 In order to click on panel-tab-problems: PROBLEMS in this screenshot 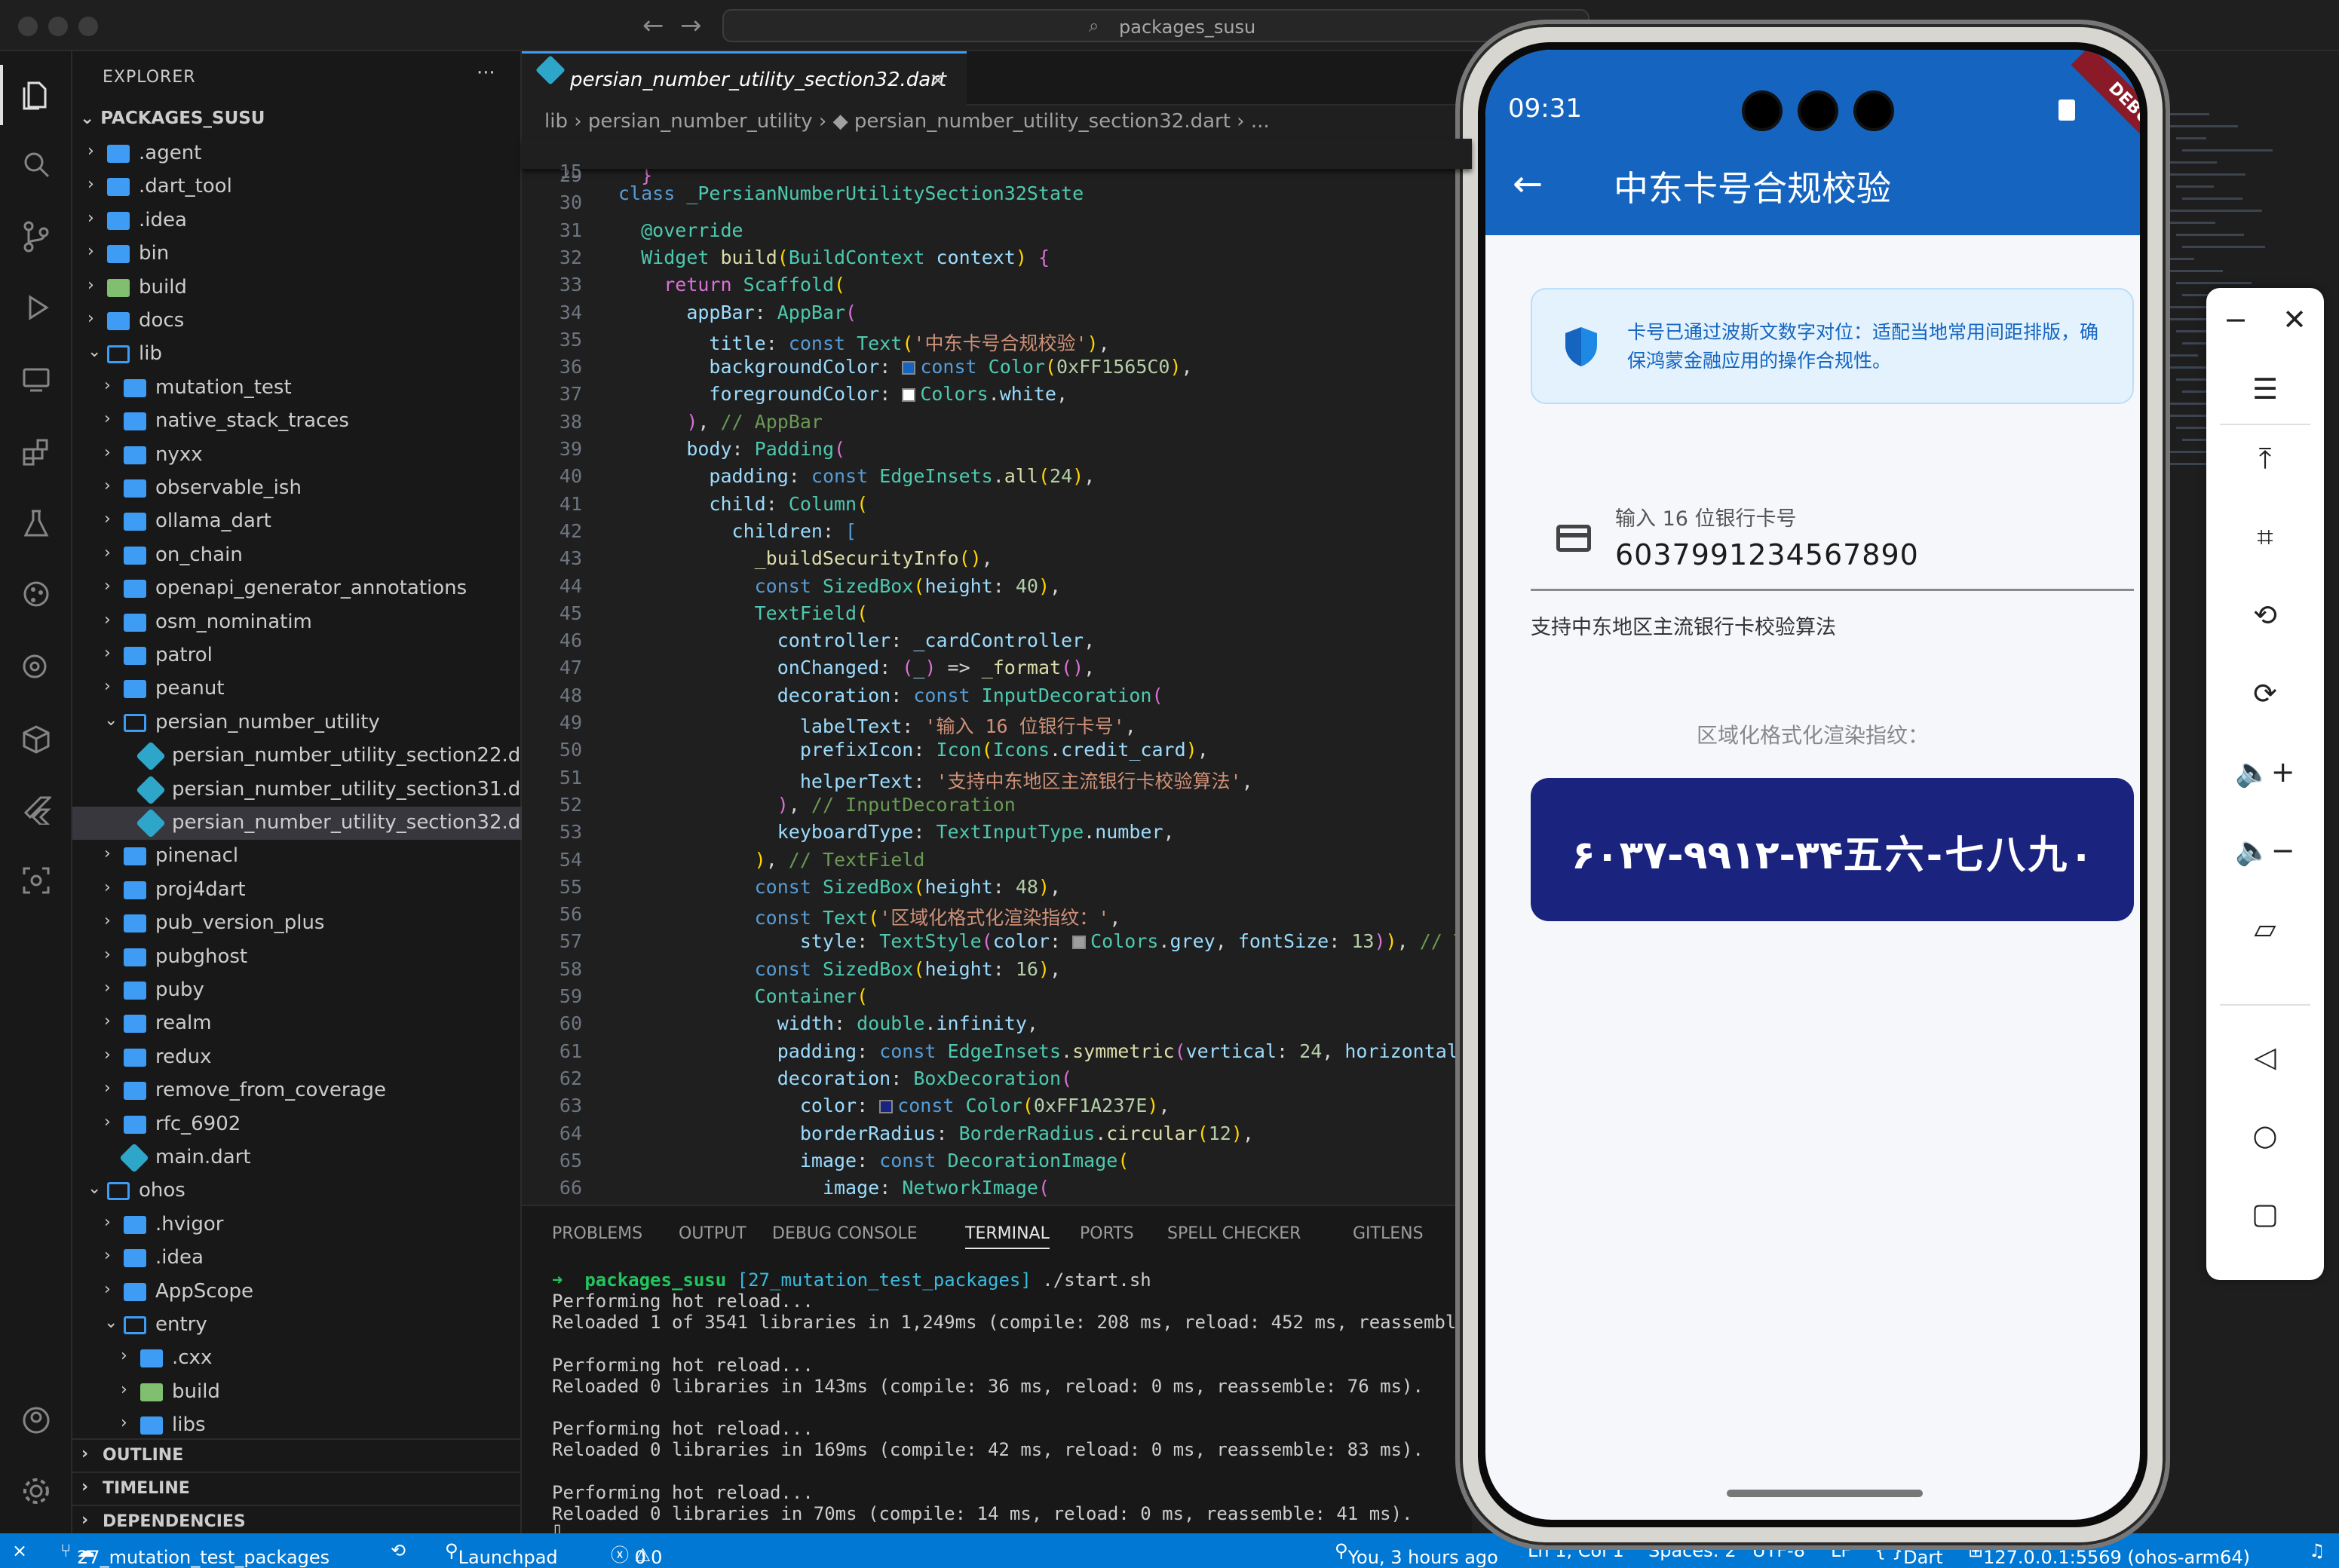, I will do `click(597, 1233)`.